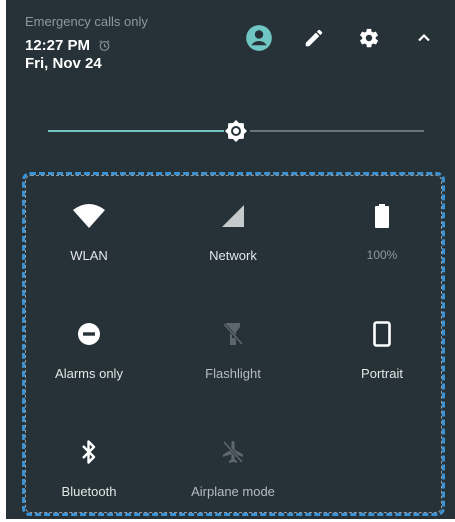  Describe the element at coordinates (86, 21) in the screenshot. I see `emergency-status-text: Emergency calls only` at that location.